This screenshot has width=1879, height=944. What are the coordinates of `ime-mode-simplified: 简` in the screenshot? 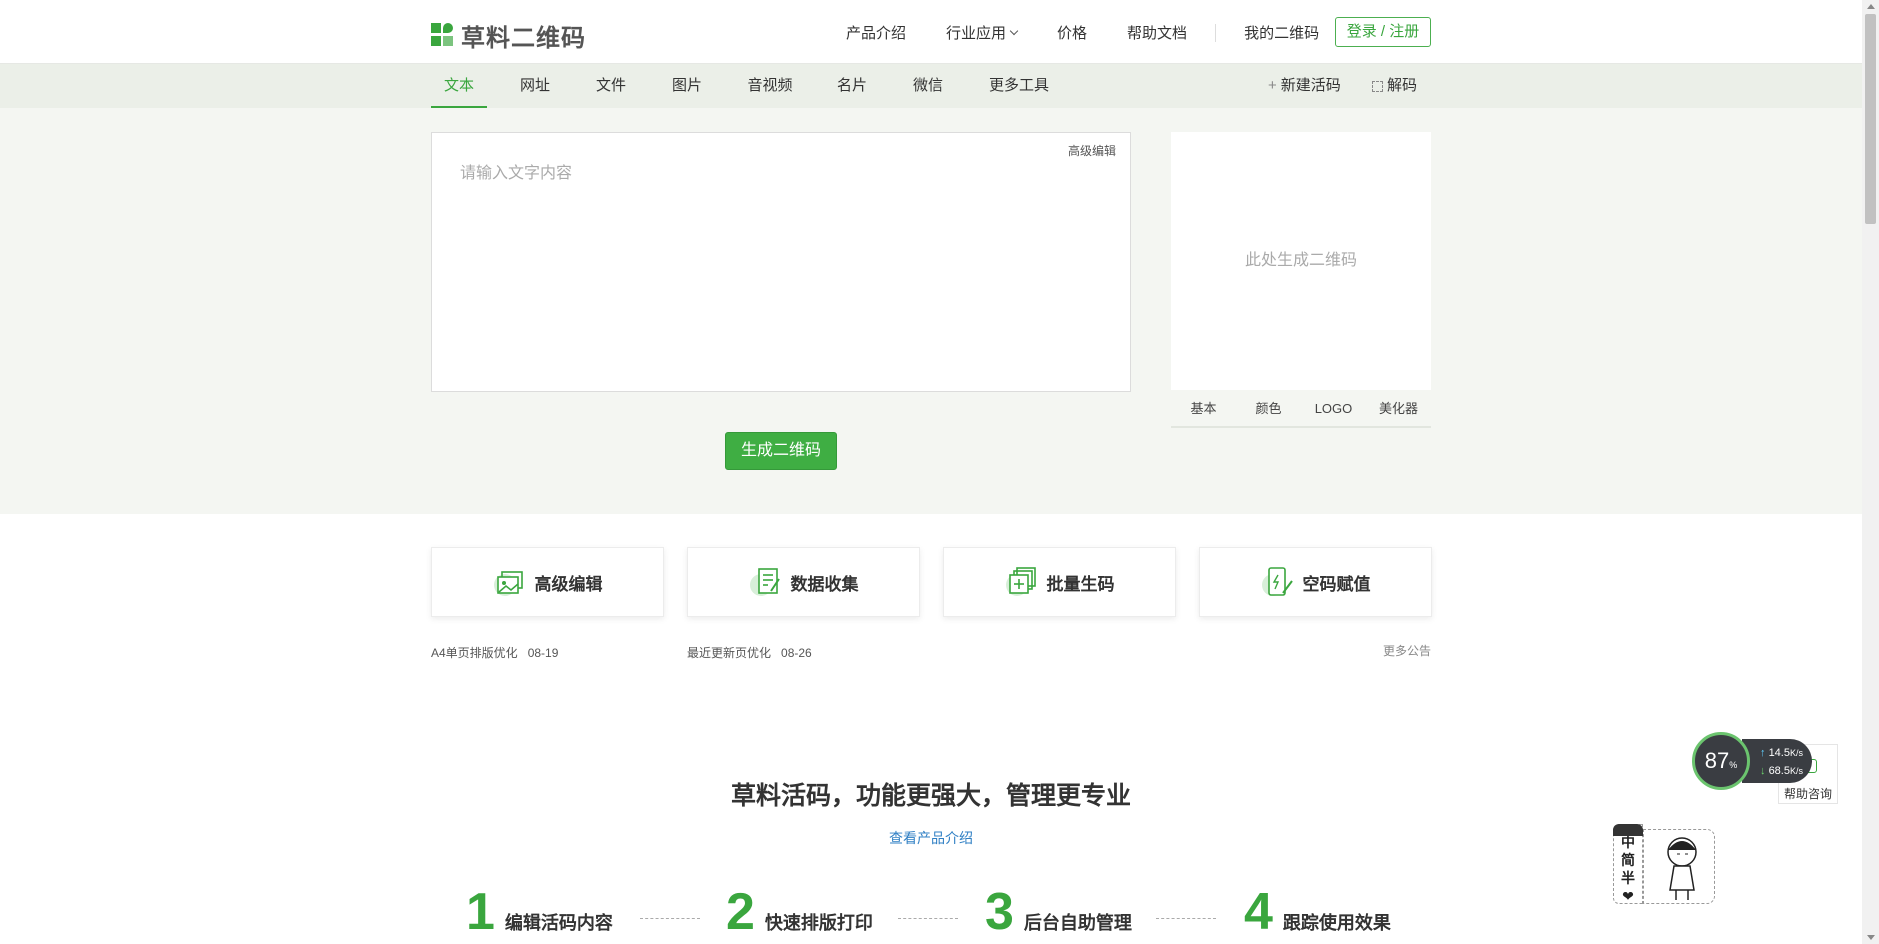 It's located at (1628, 860).